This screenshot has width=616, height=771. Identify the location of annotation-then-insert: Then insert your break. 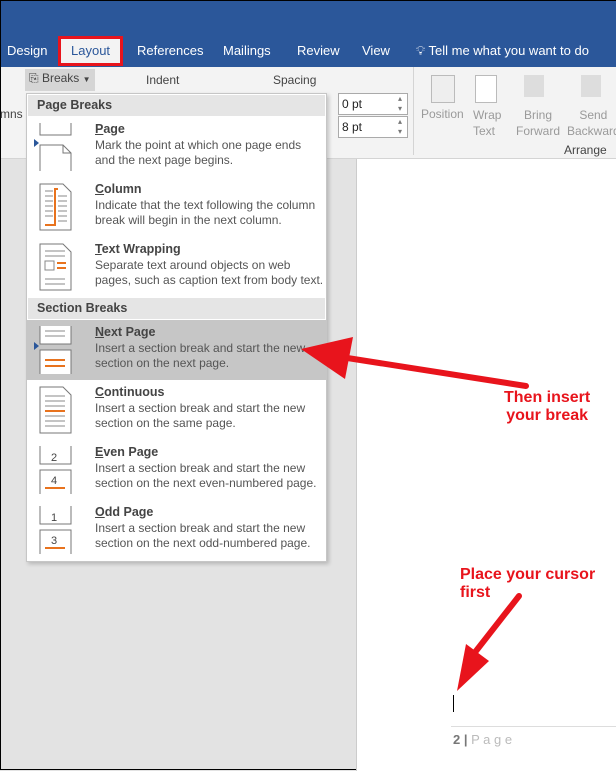
(547, 406).